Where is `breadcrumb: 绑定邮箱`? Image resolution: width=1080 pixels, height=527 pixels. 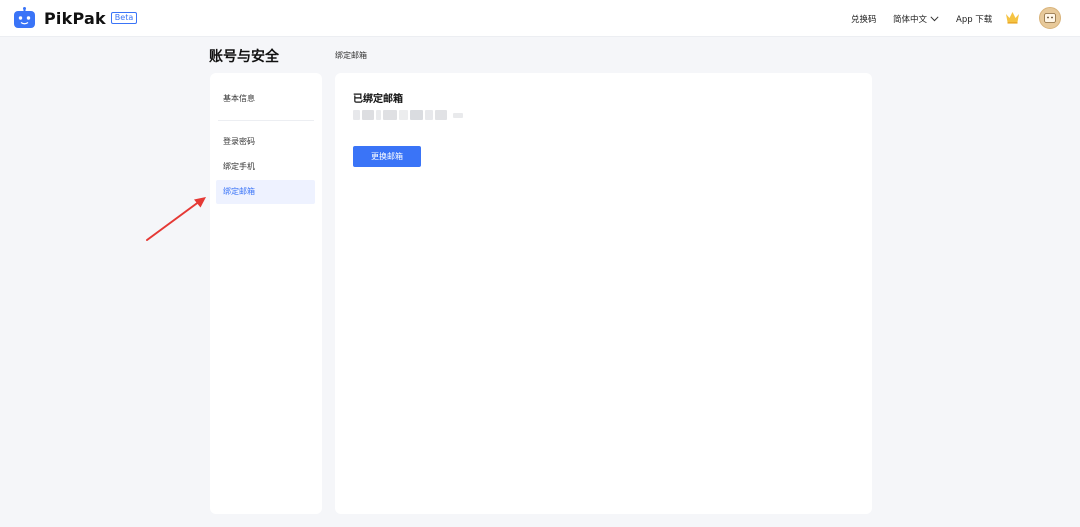 breadcrumb: 绑定邮箱 is located at coordinates (351, 55).